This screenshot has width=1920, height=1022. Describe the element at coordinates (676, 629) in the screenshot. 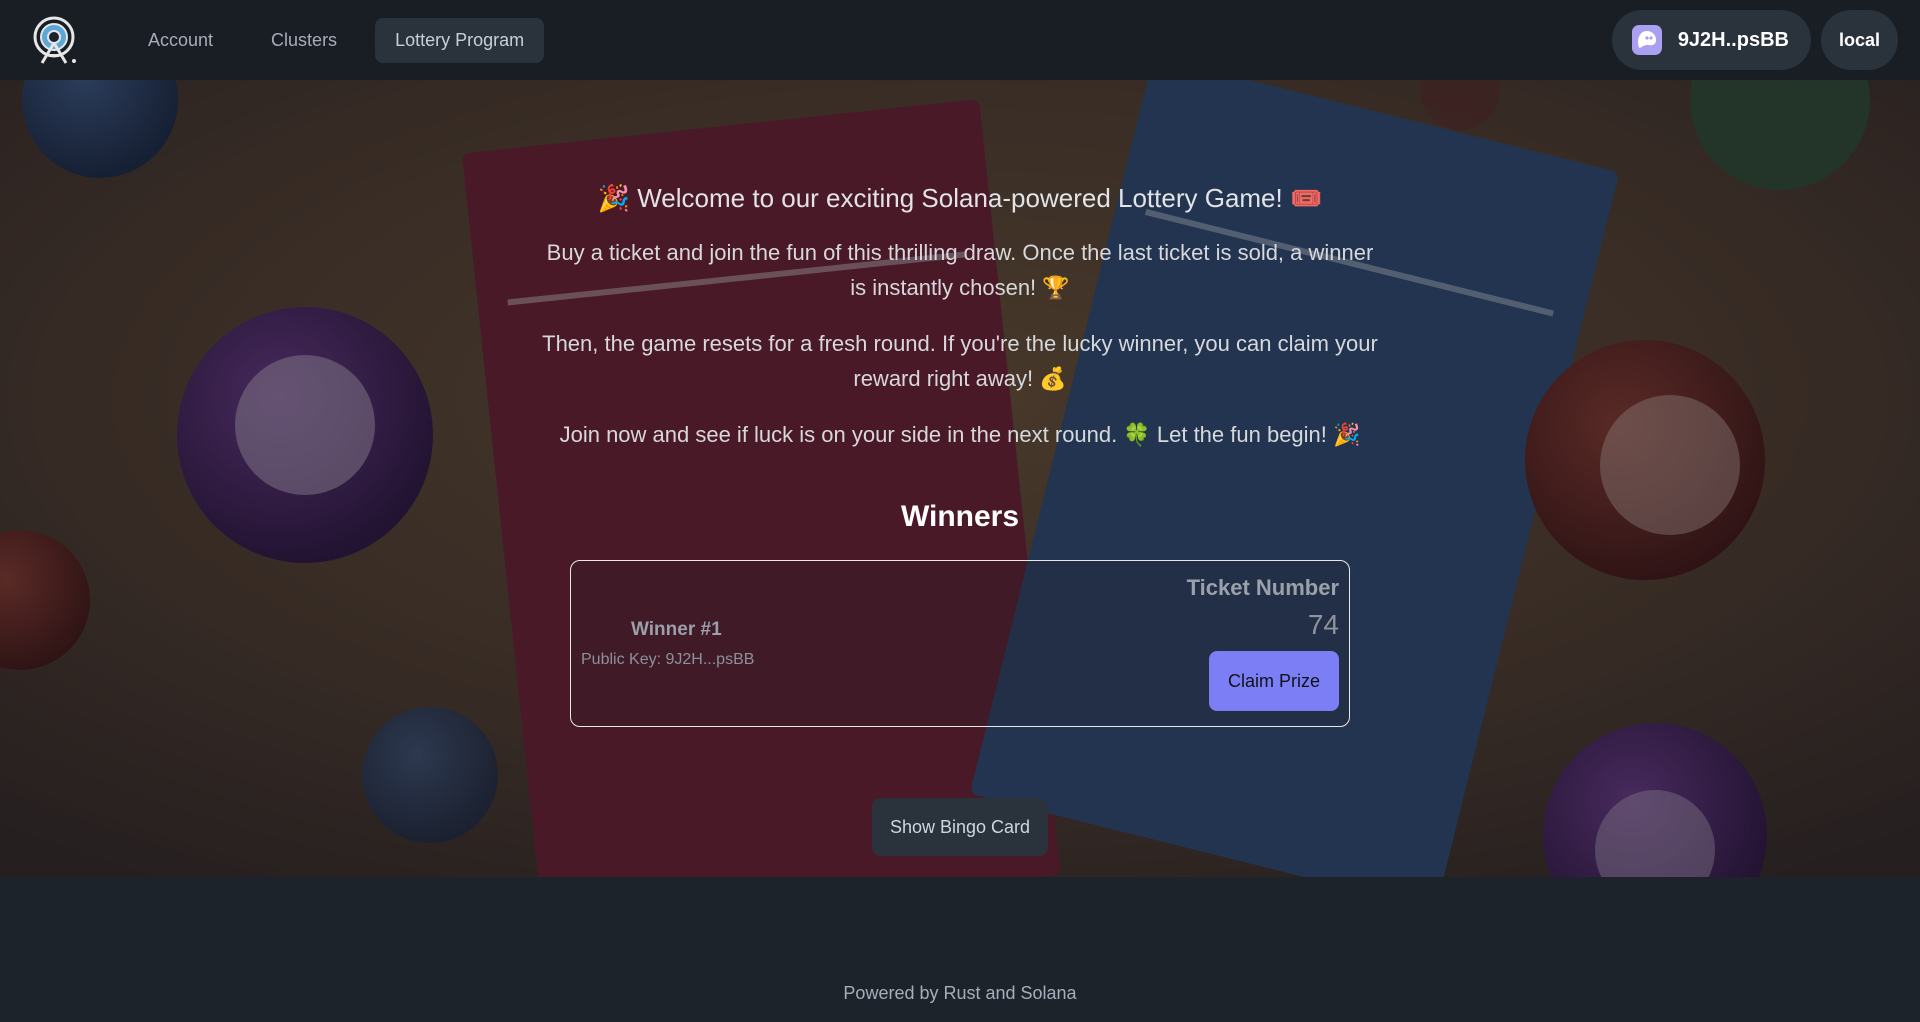

I see `winner-name: Winner #1` at that location.